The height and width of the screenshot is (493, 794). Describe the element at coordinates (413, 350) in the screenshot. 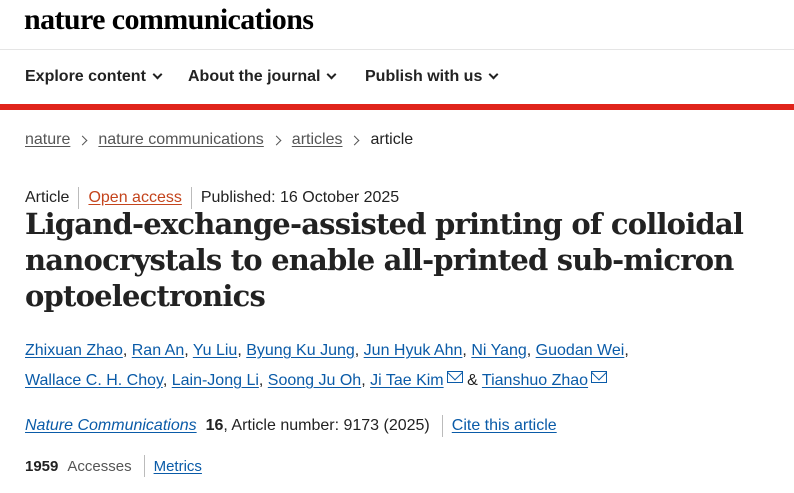

I see `author-link: Jun Hyuk Ahn` at that location.